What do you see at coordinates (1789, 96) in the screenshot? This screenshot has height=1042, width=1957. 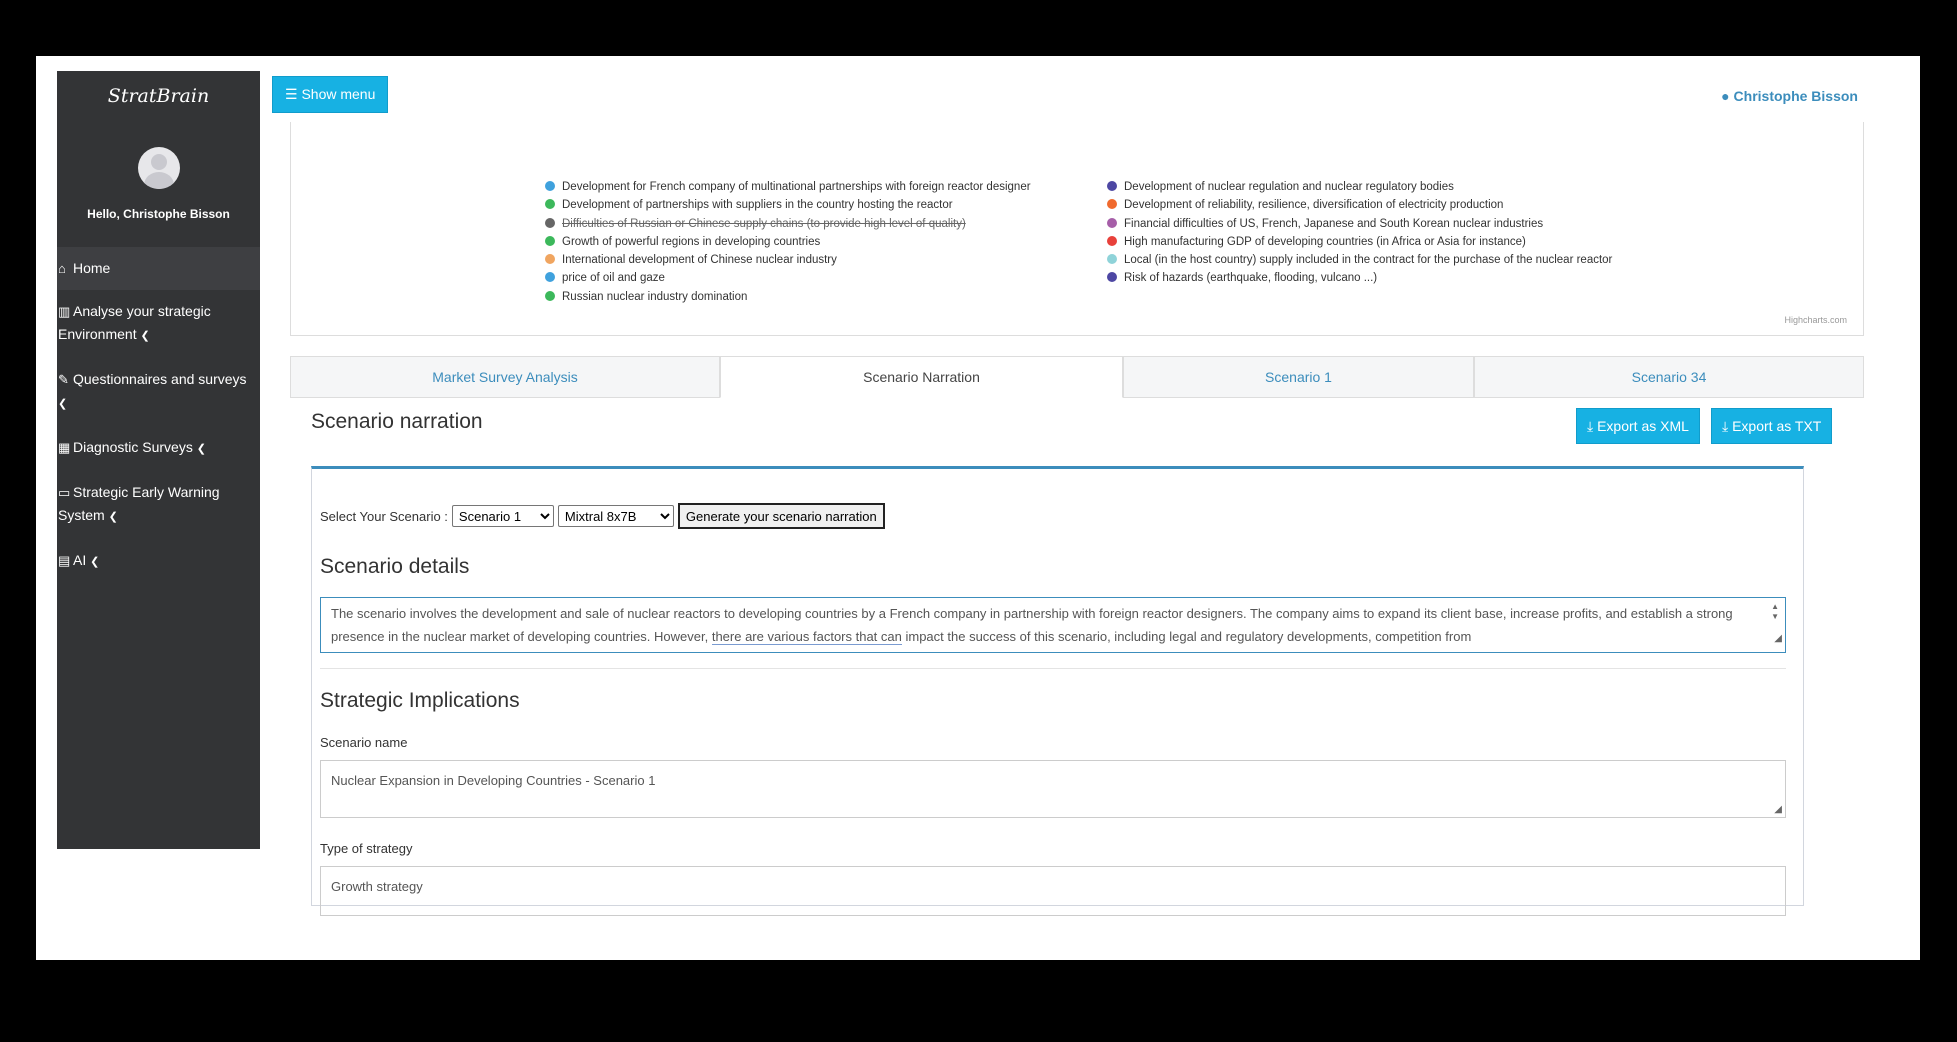 I see `user-menu: ● Christophe Bisson` at bounding box center [1789, 96].